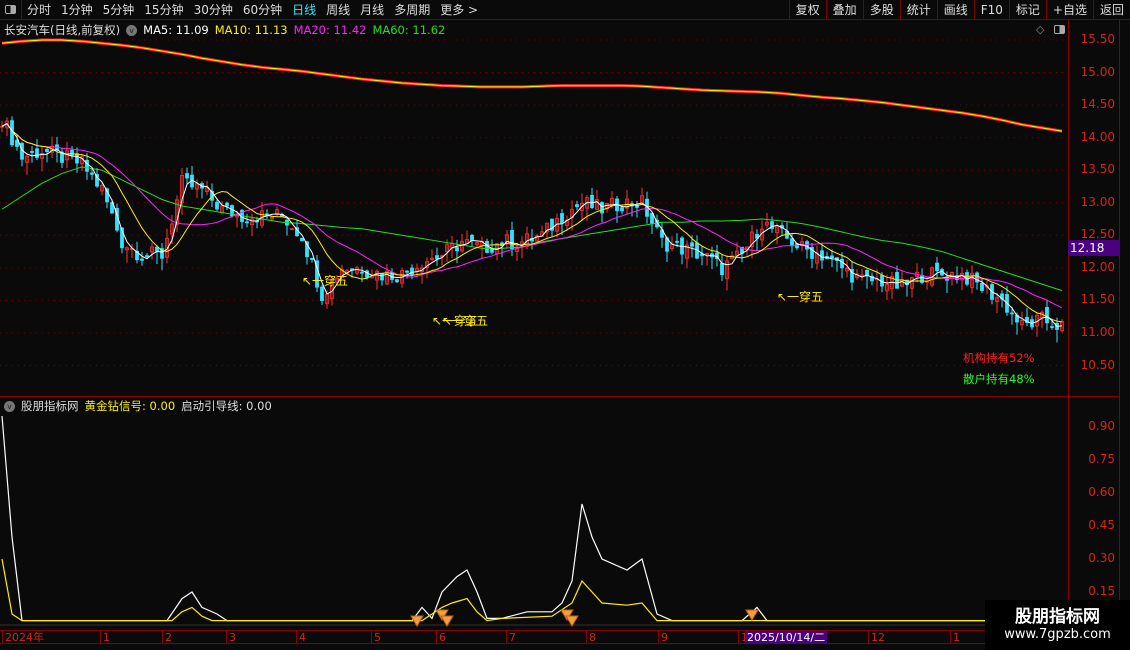  What do you see at coordinates (1101, 459) in the screenshot?
I see `indicator-tick: 0.75` at bounding box center [1101, 459].